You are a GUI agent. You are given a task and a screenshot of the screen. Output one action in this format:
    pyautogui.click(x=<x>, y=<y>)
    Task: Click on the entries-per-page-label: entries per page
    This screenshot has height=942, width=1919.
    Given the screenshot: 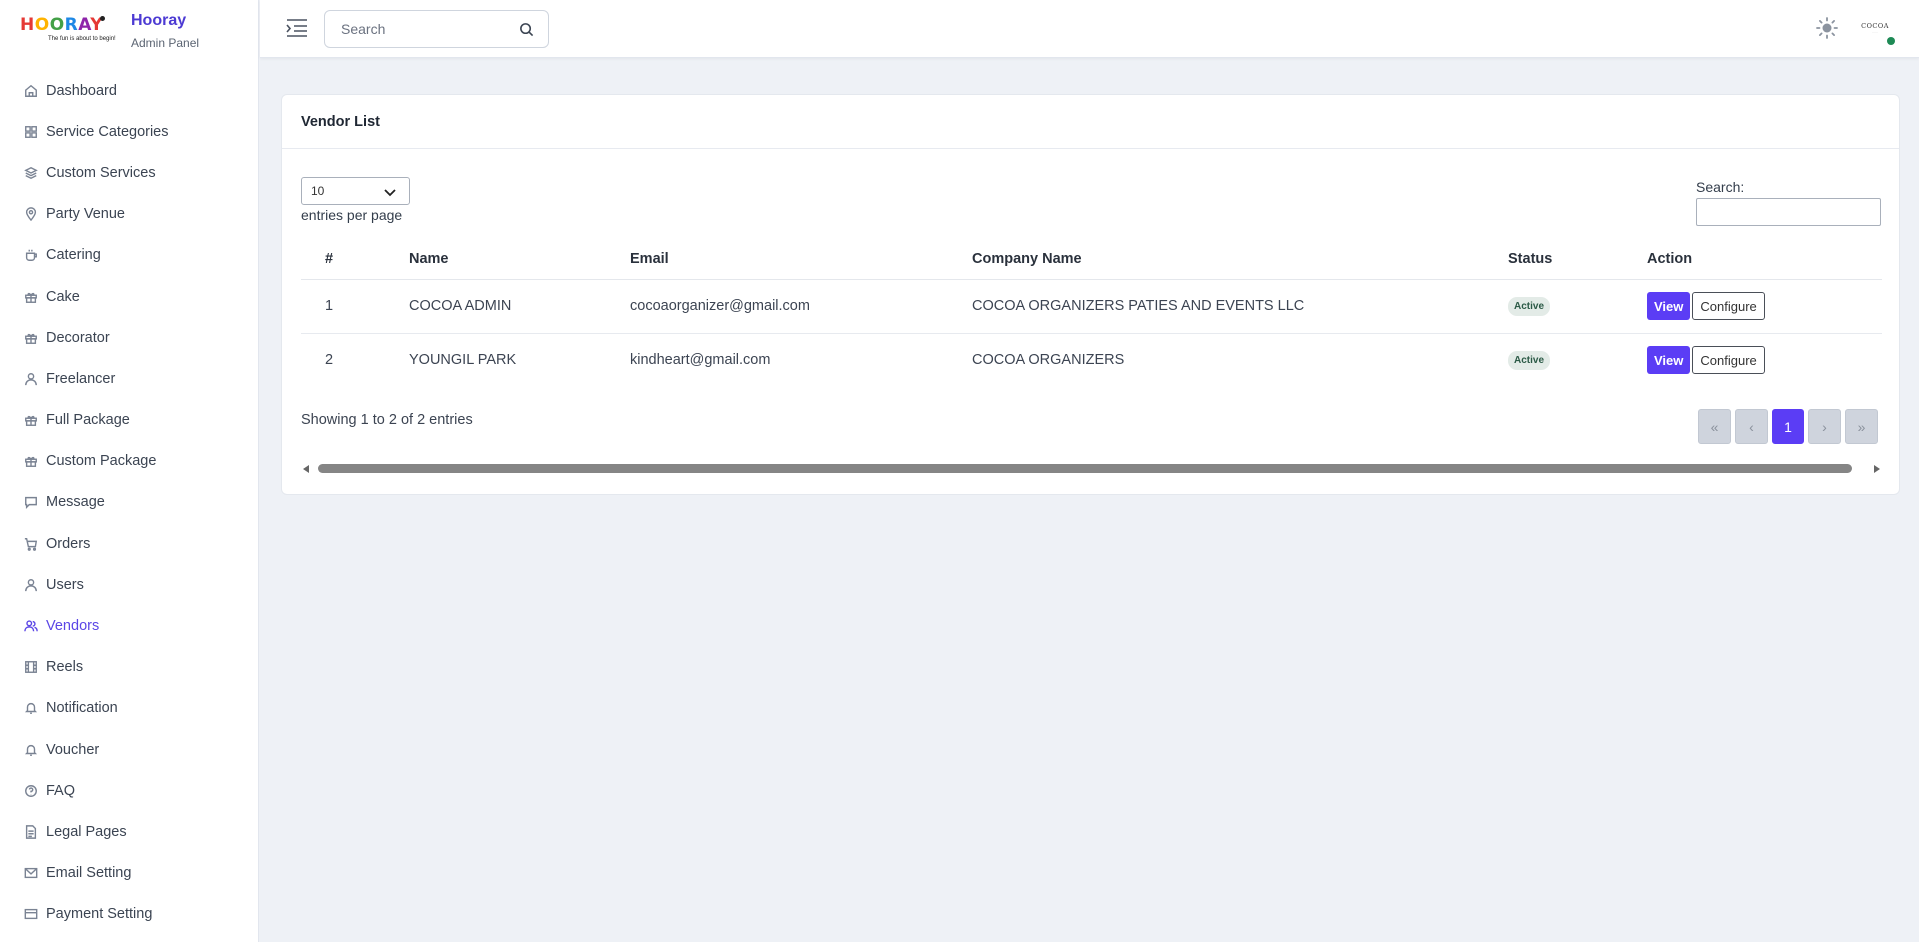 What is the action you would take?
    pyautogui.click(x=352, y=215)
    